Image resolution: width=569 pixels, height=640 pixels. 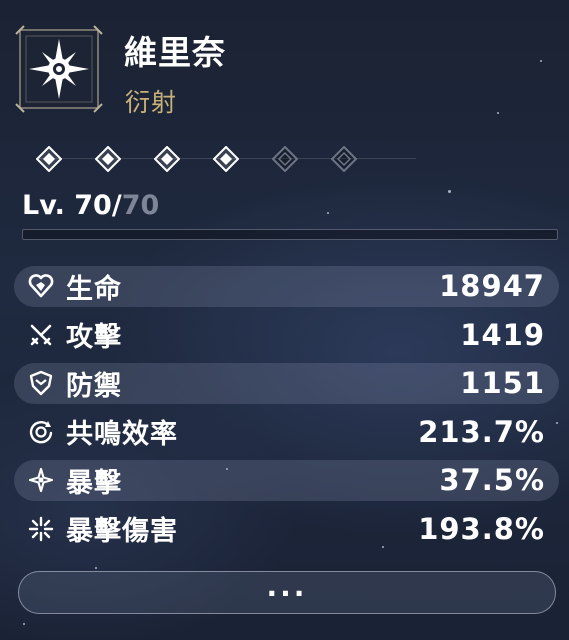 What do you see at coordinates (492, 286) in the screenshot?
I see `stat-value: 18947` at bounding box center [492, 286].